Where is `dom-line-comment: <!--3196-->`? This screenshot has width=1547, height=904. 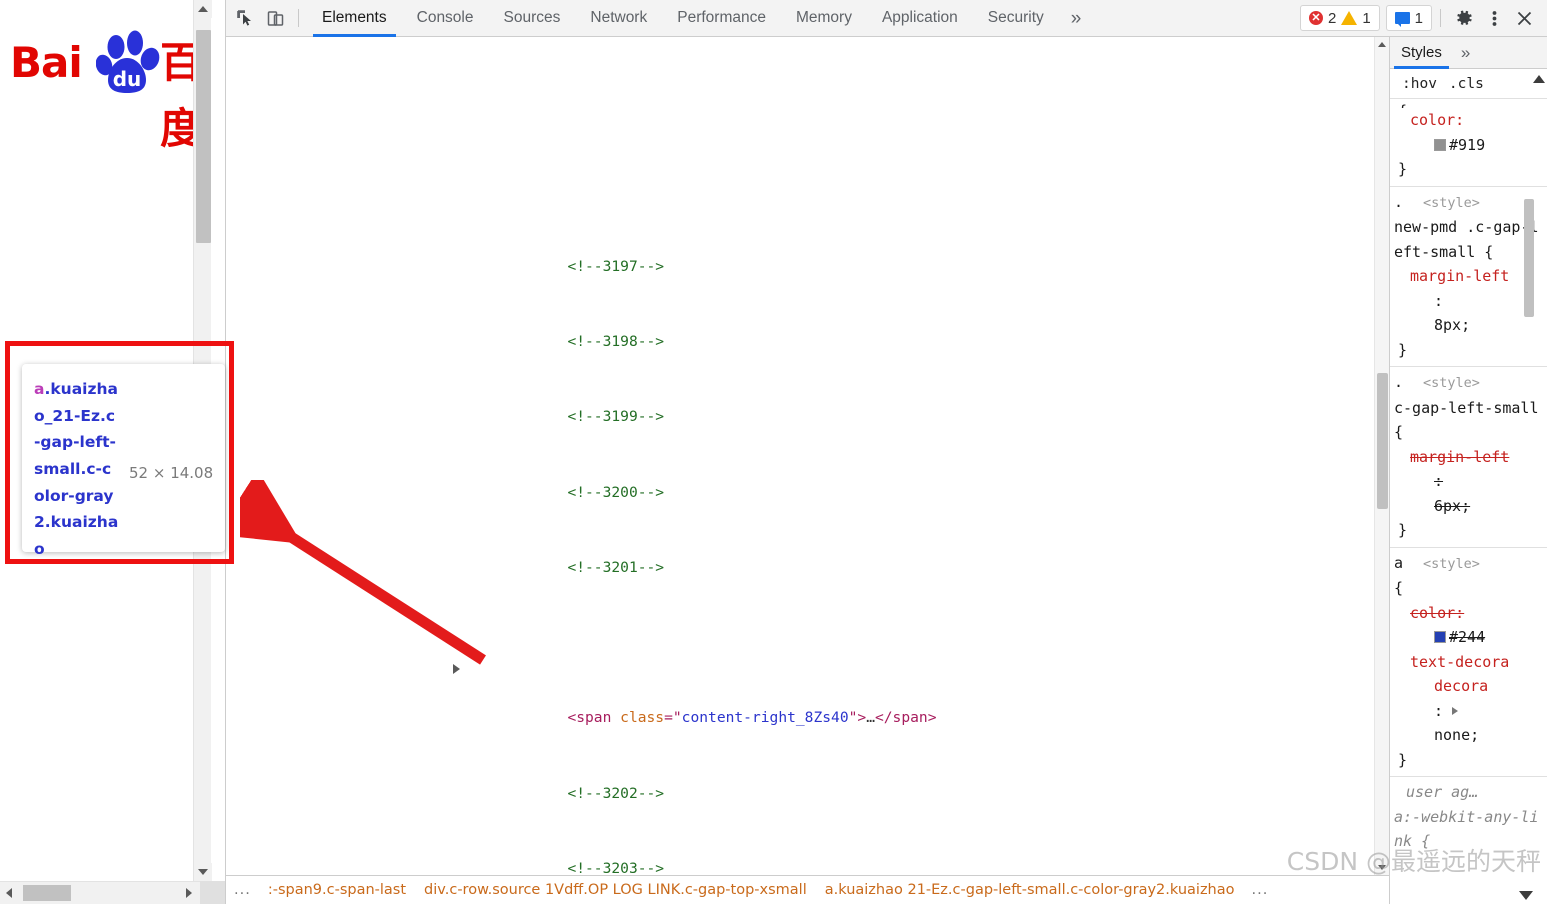
dom-line-comment: <!--3196--> is located at coordinates (807, 146).